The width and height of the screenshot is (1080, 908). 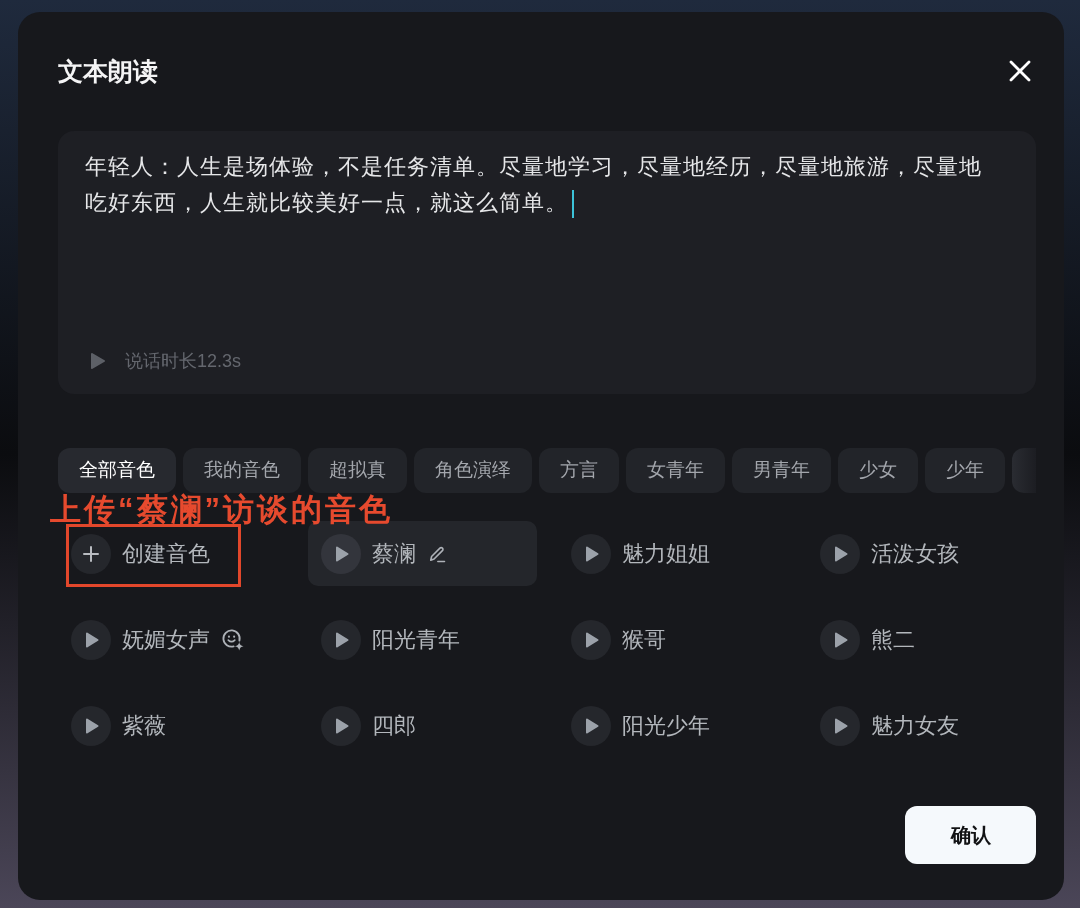 What do you see at coordinates (108, 71) in the screenshot?
I see `dialog-title: 文本朗读` at bounding box center [108, 71].